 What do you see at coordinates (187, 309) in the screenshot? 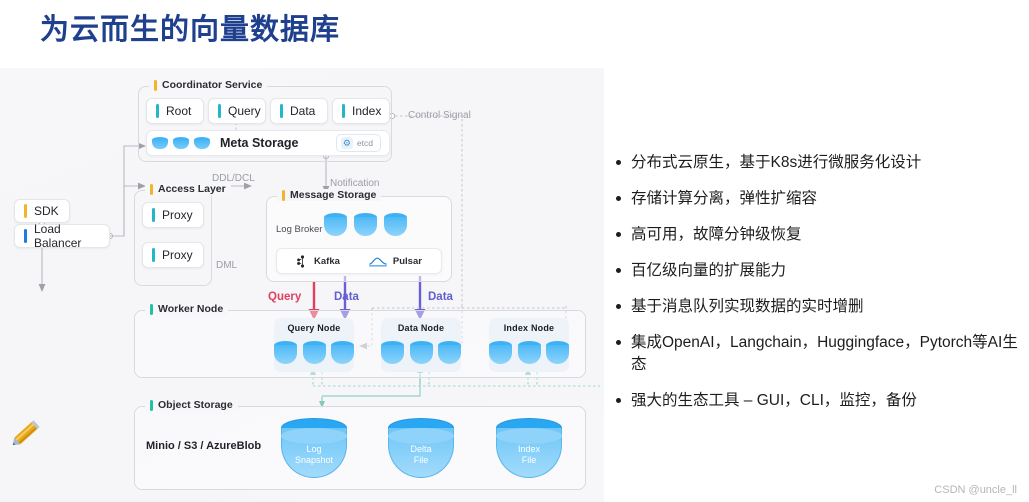
I see `worker-node-label: Worker Node` at bounding box center [187, 309].